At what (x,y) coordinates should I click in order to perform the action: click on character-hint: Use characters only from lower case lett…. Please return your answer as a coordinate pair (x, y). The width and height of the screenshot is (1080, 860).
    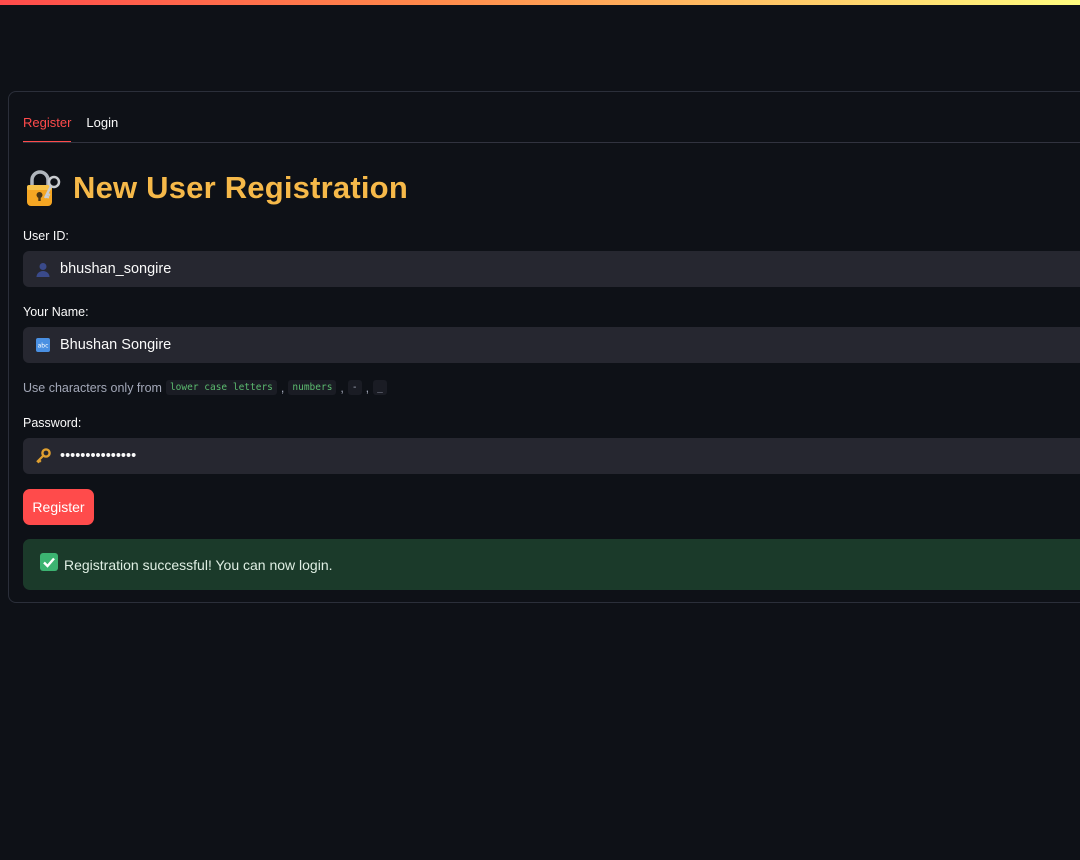
    Looking at the image, I should click on (205, 387).